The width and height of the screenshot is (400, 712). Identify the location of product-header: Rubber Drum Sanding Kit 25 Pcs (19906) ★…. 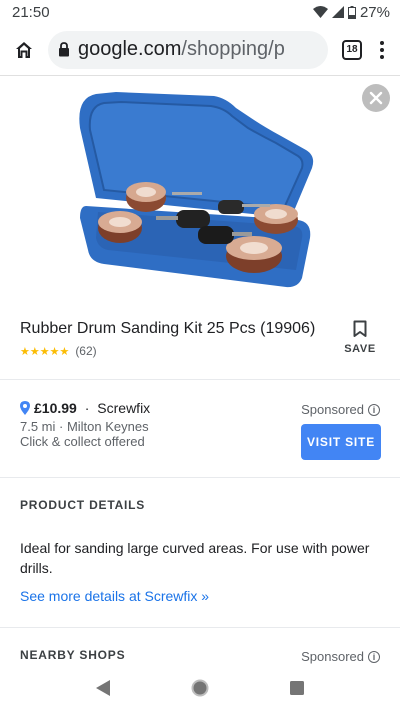
(200, 344).